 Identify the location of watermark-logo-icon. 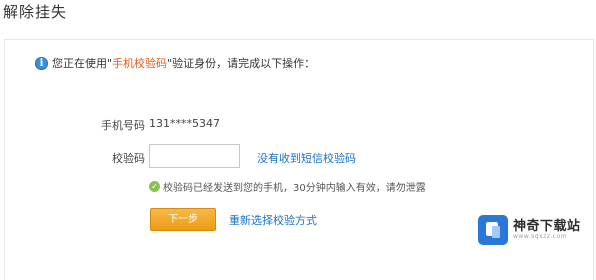
(493, 230).